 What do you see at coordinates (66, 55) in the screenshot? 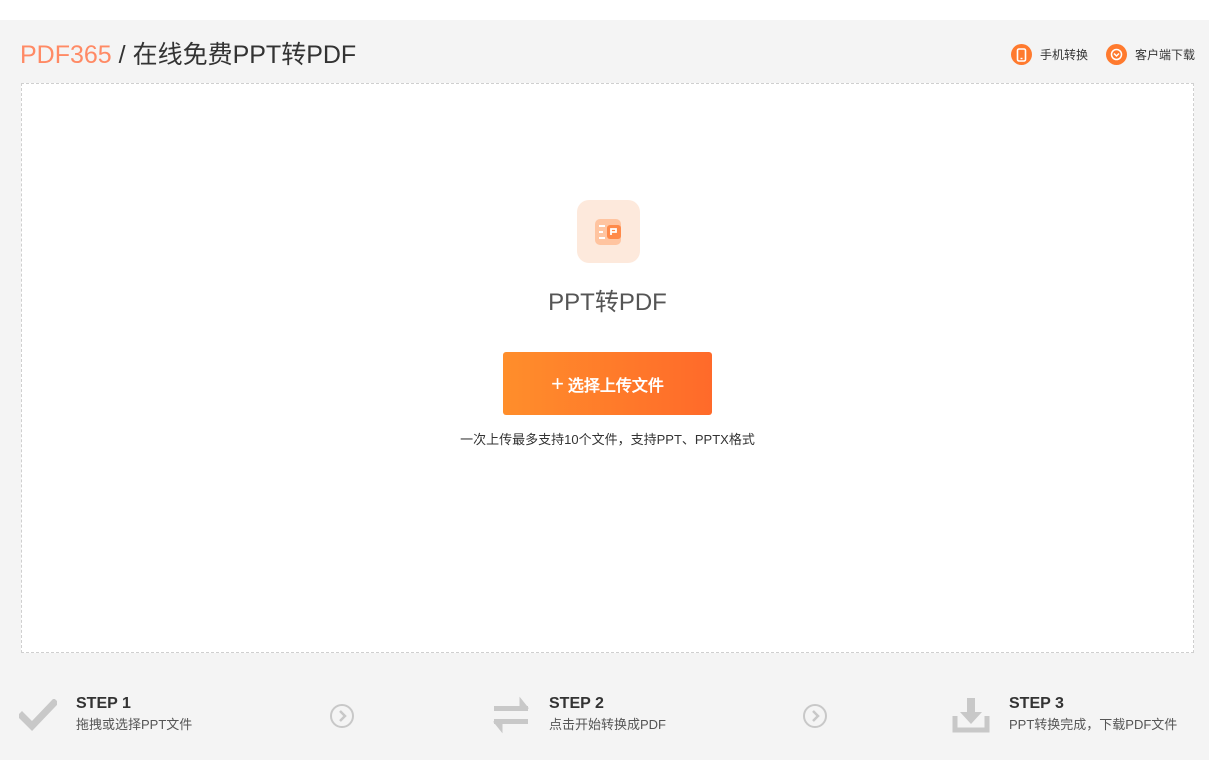
I see `brand-link: PDF365` at bounding box center [66, 55].